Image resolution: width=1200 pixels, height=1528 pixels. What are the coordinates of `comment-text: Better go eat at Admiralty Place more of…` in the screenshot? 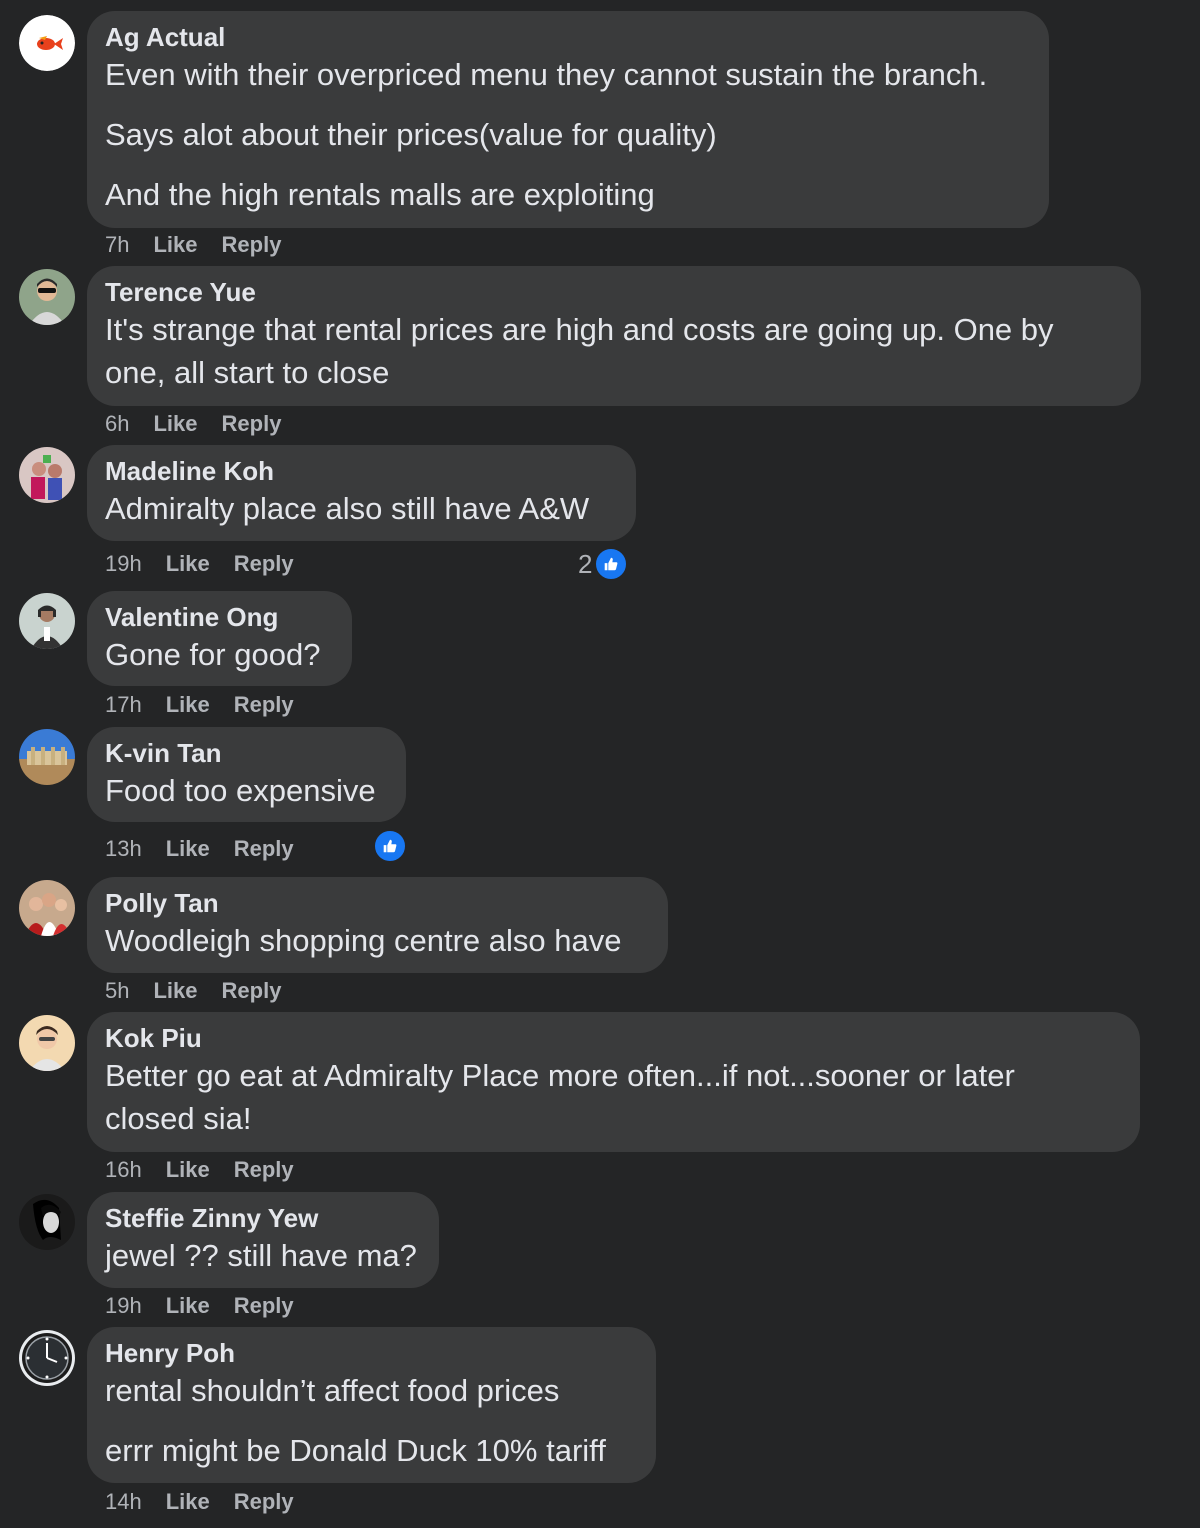 It's located at (560, 1097).